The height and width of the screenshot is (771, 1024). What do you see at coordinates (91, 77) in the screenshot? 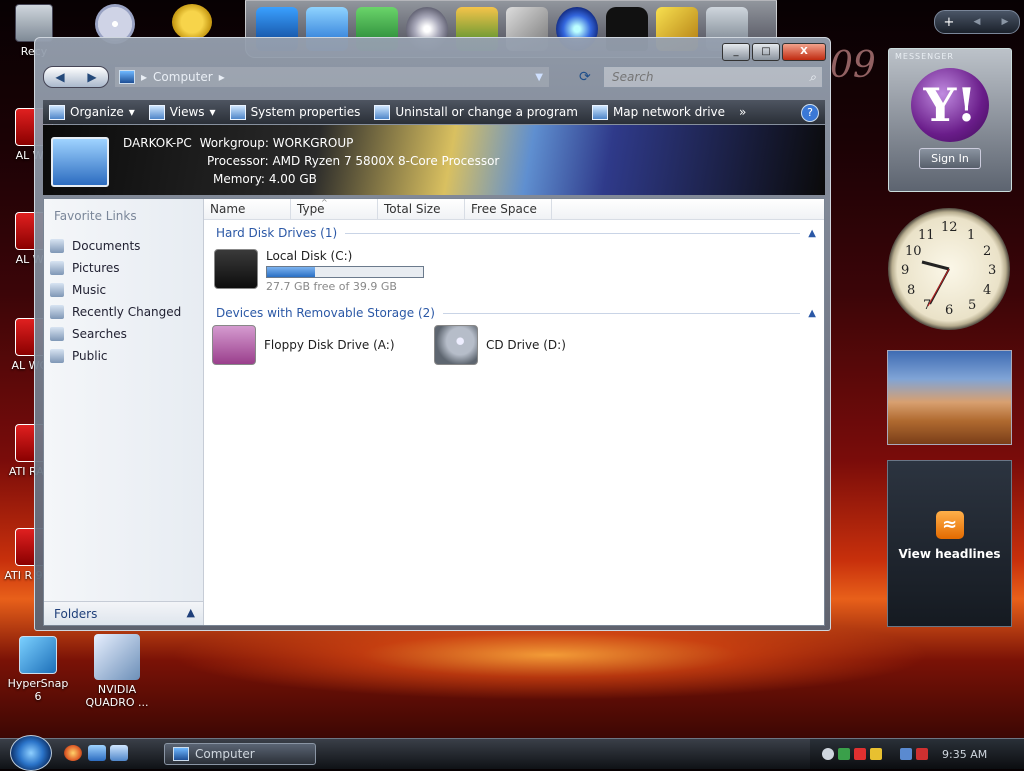
I see `forward-arrow-icon: ▶` at bounding box center [91, 77].